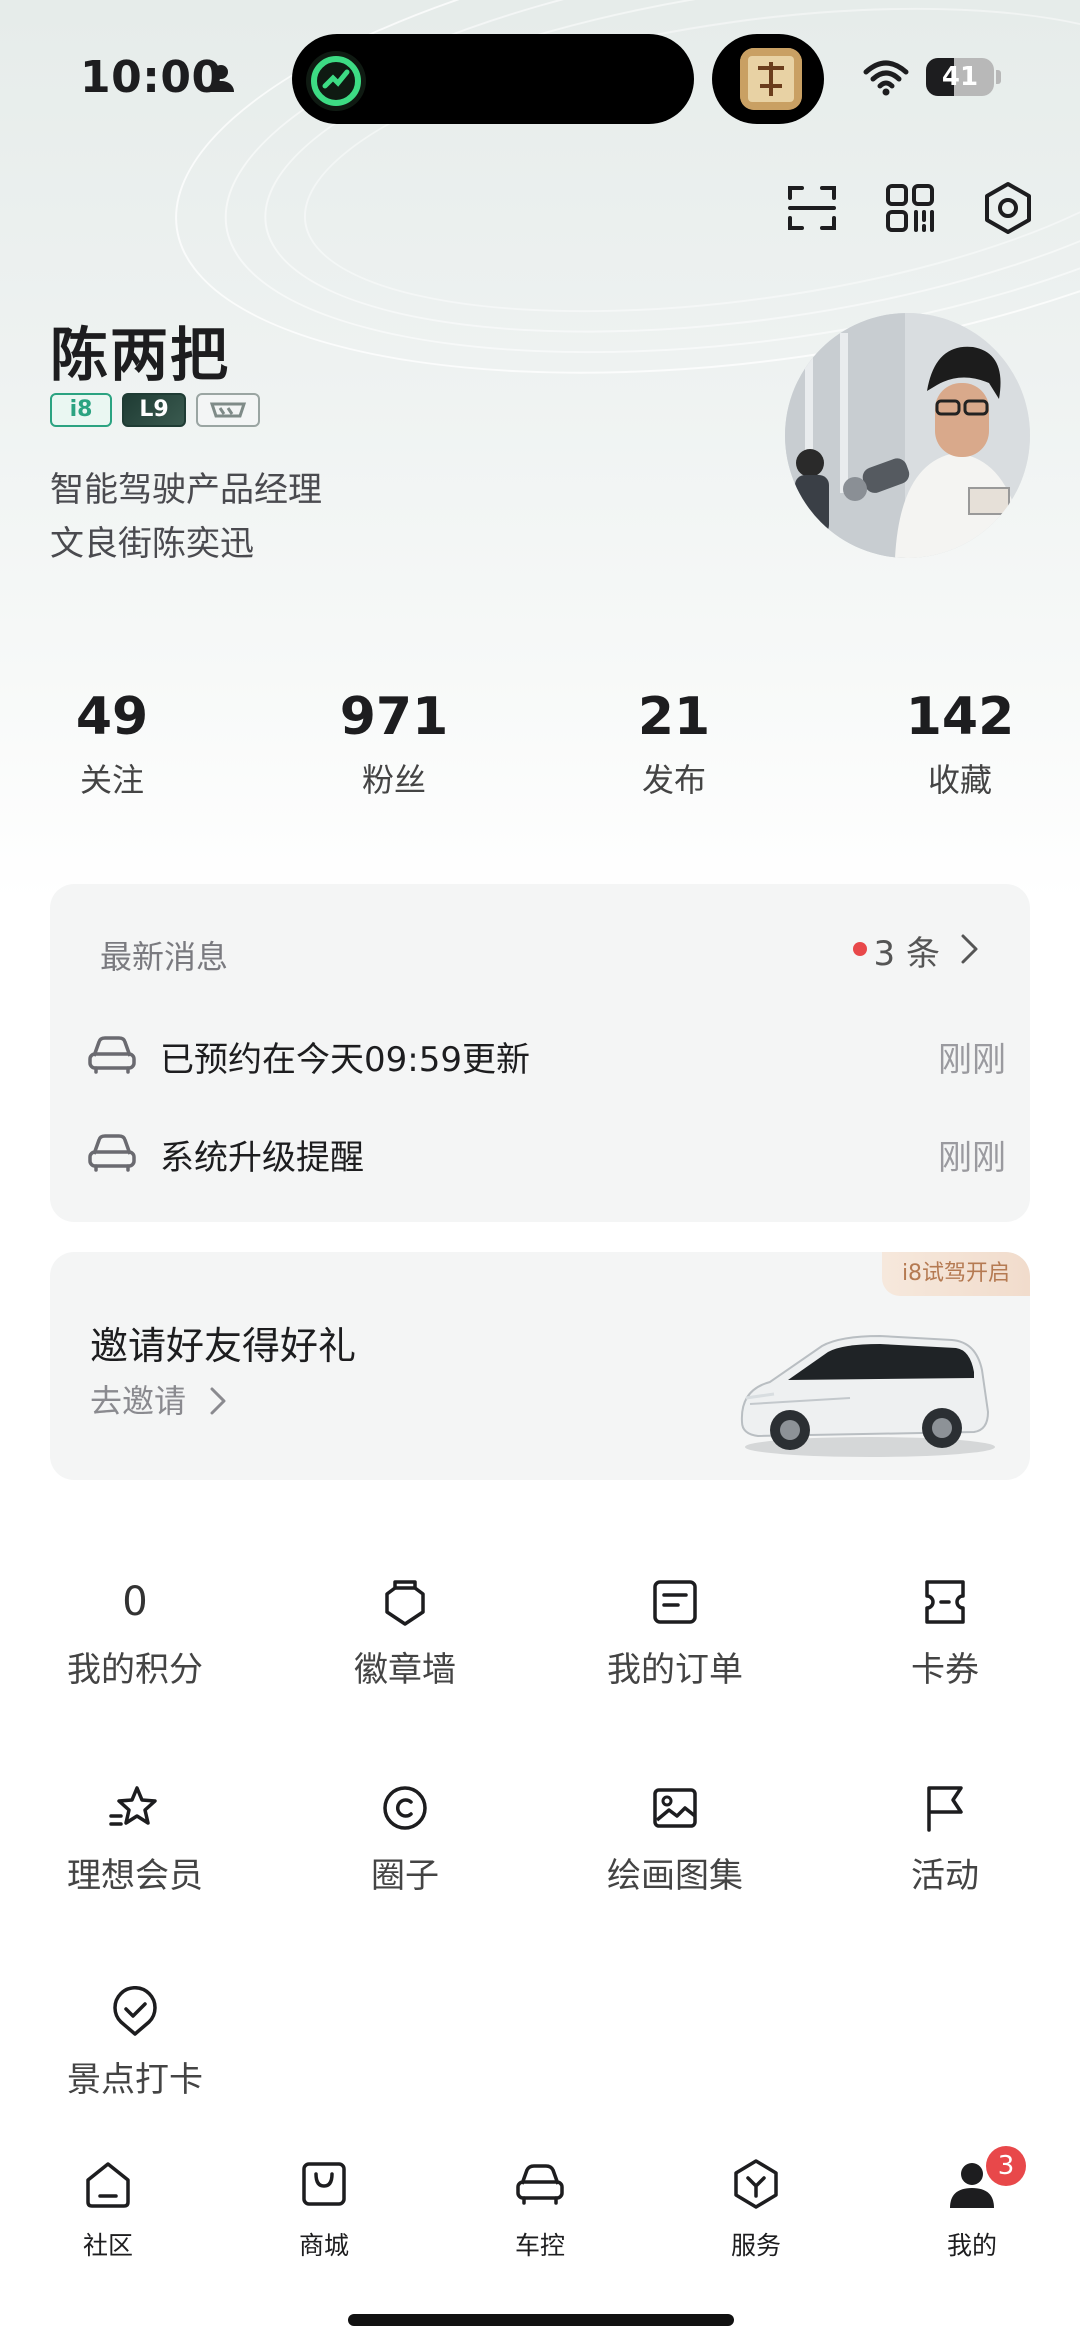 Image resolution: width=1080 pixels, height=2347 pixels. What do you see at coordinates (756, 2184) in the screenshot?
I see `service-icon` at bounding box center [756, 2184].